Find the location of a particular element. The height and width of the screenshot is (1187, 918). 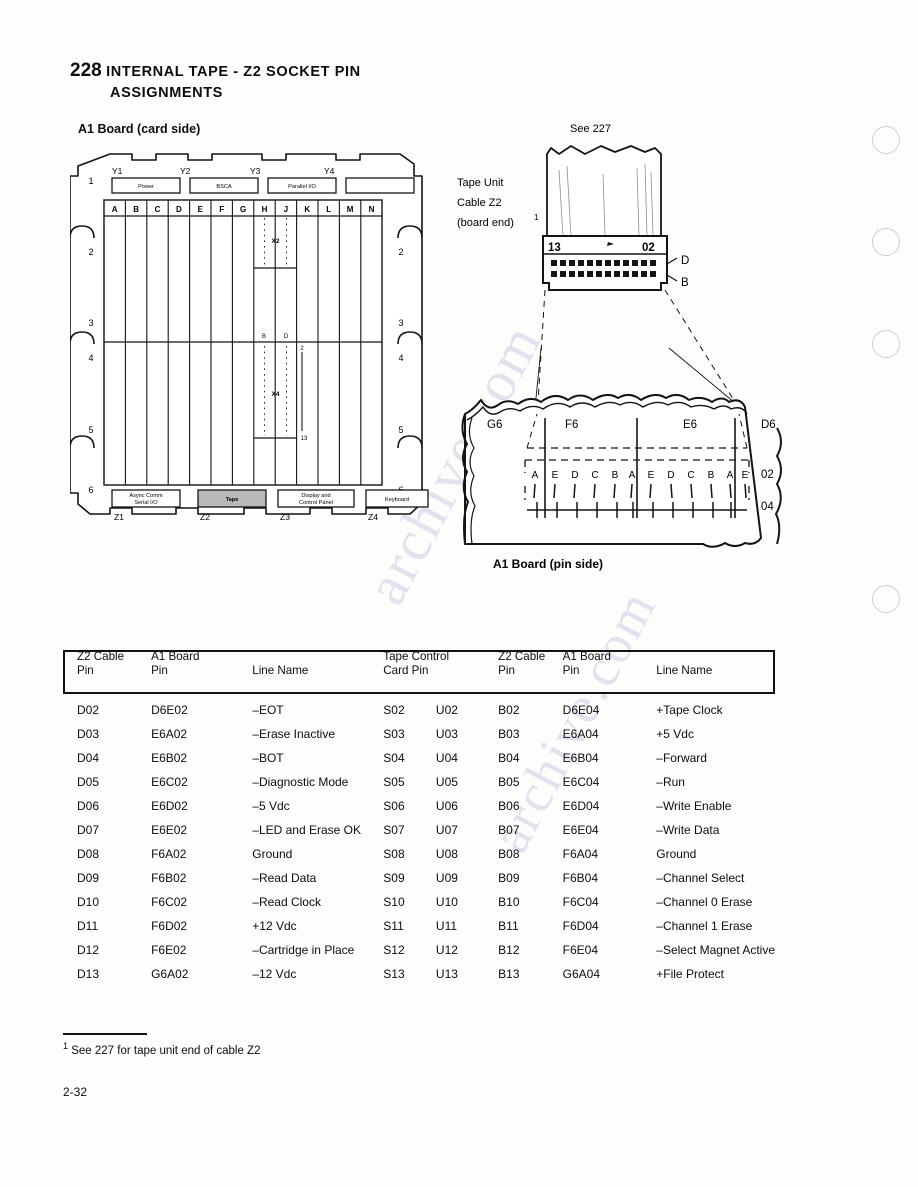

cell-a1-board-pin: F6A02 is located at coordinates (169, 854).